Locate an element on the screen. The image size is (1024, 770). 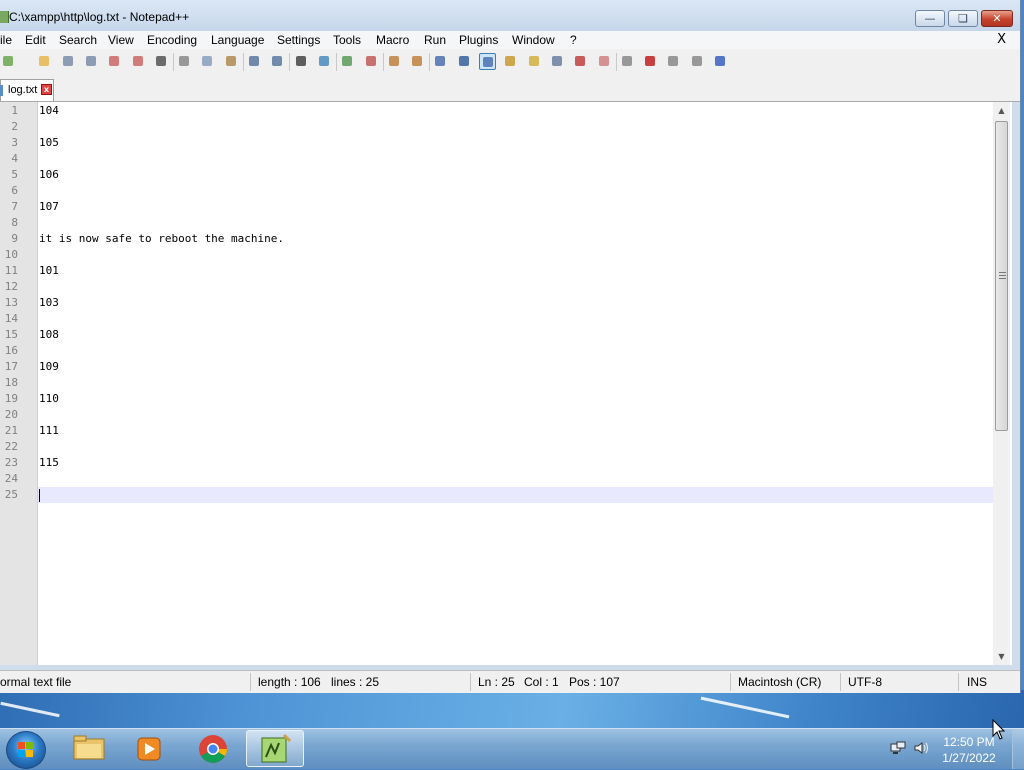
flag-quadrant is located at coordinates (21, 753).